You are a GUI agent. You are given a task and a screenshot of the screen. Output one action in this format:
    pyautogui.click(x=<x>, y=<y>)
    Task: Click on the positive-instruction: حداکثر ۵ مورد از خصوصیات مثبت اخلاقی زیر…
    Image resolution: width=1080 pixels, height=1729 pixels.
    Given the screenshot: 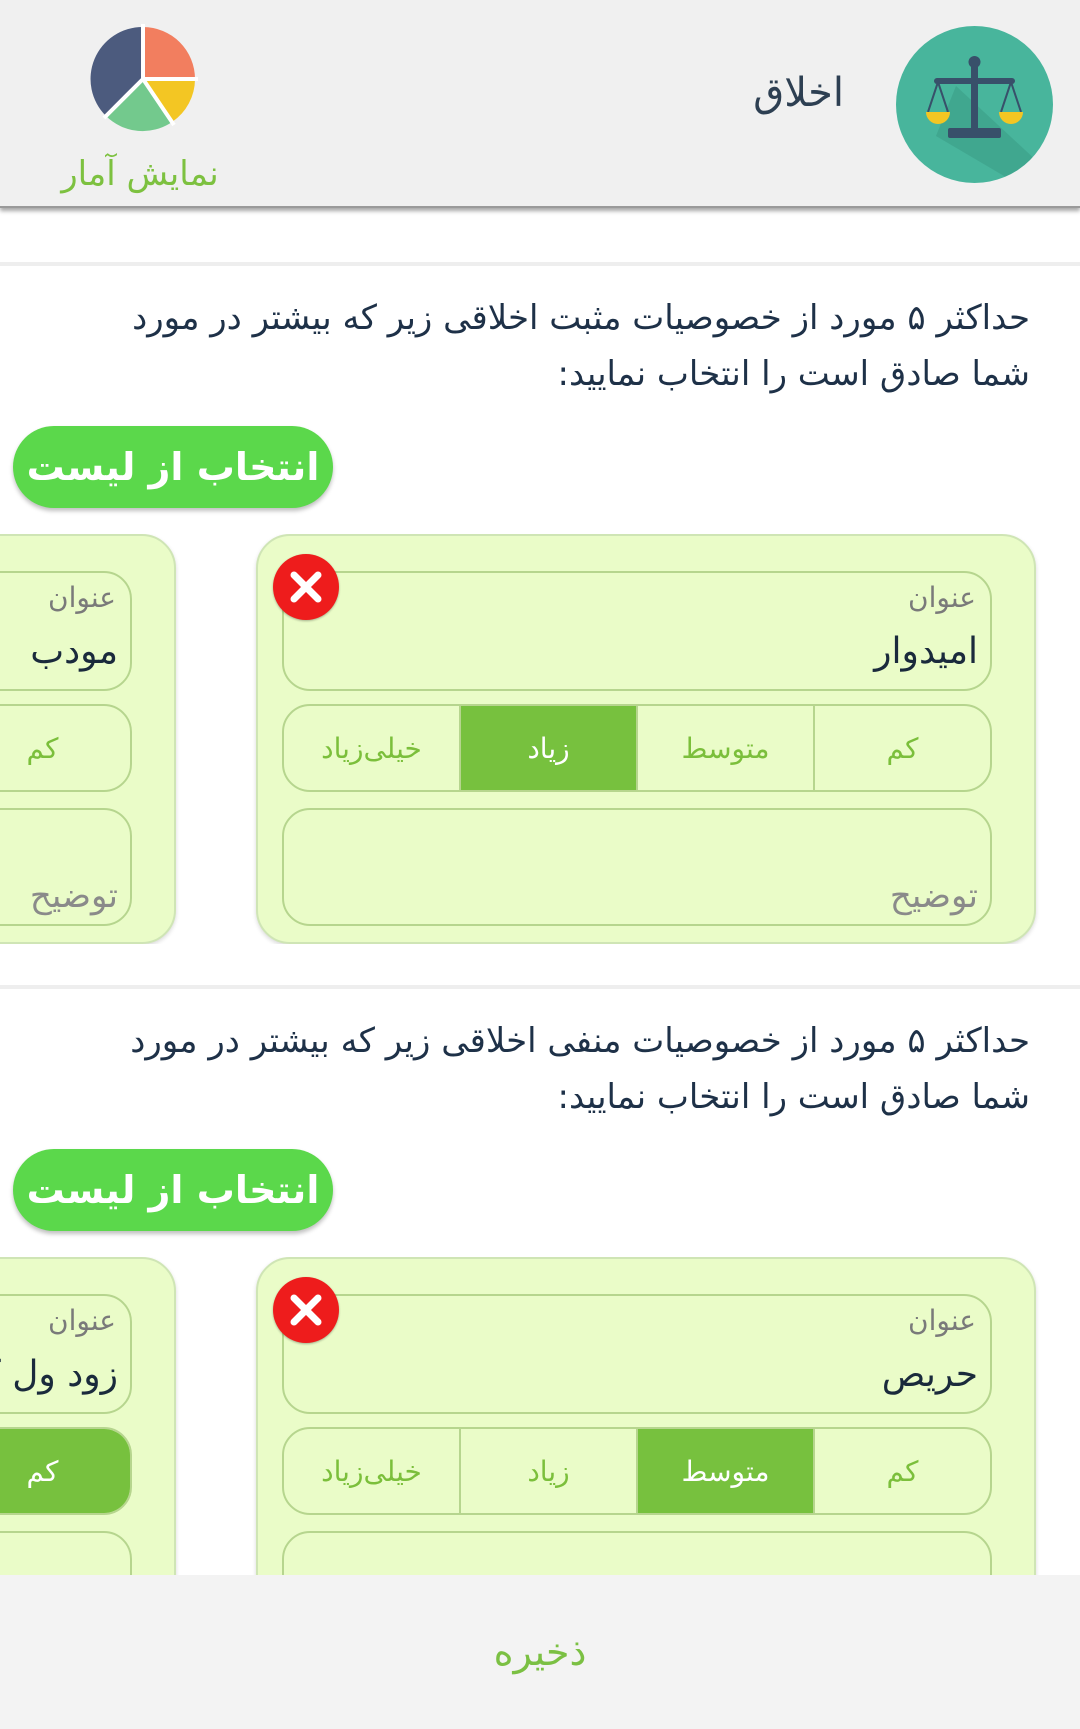 What is the action you would take?
    pyautogui.click(x=581, y=346)
    